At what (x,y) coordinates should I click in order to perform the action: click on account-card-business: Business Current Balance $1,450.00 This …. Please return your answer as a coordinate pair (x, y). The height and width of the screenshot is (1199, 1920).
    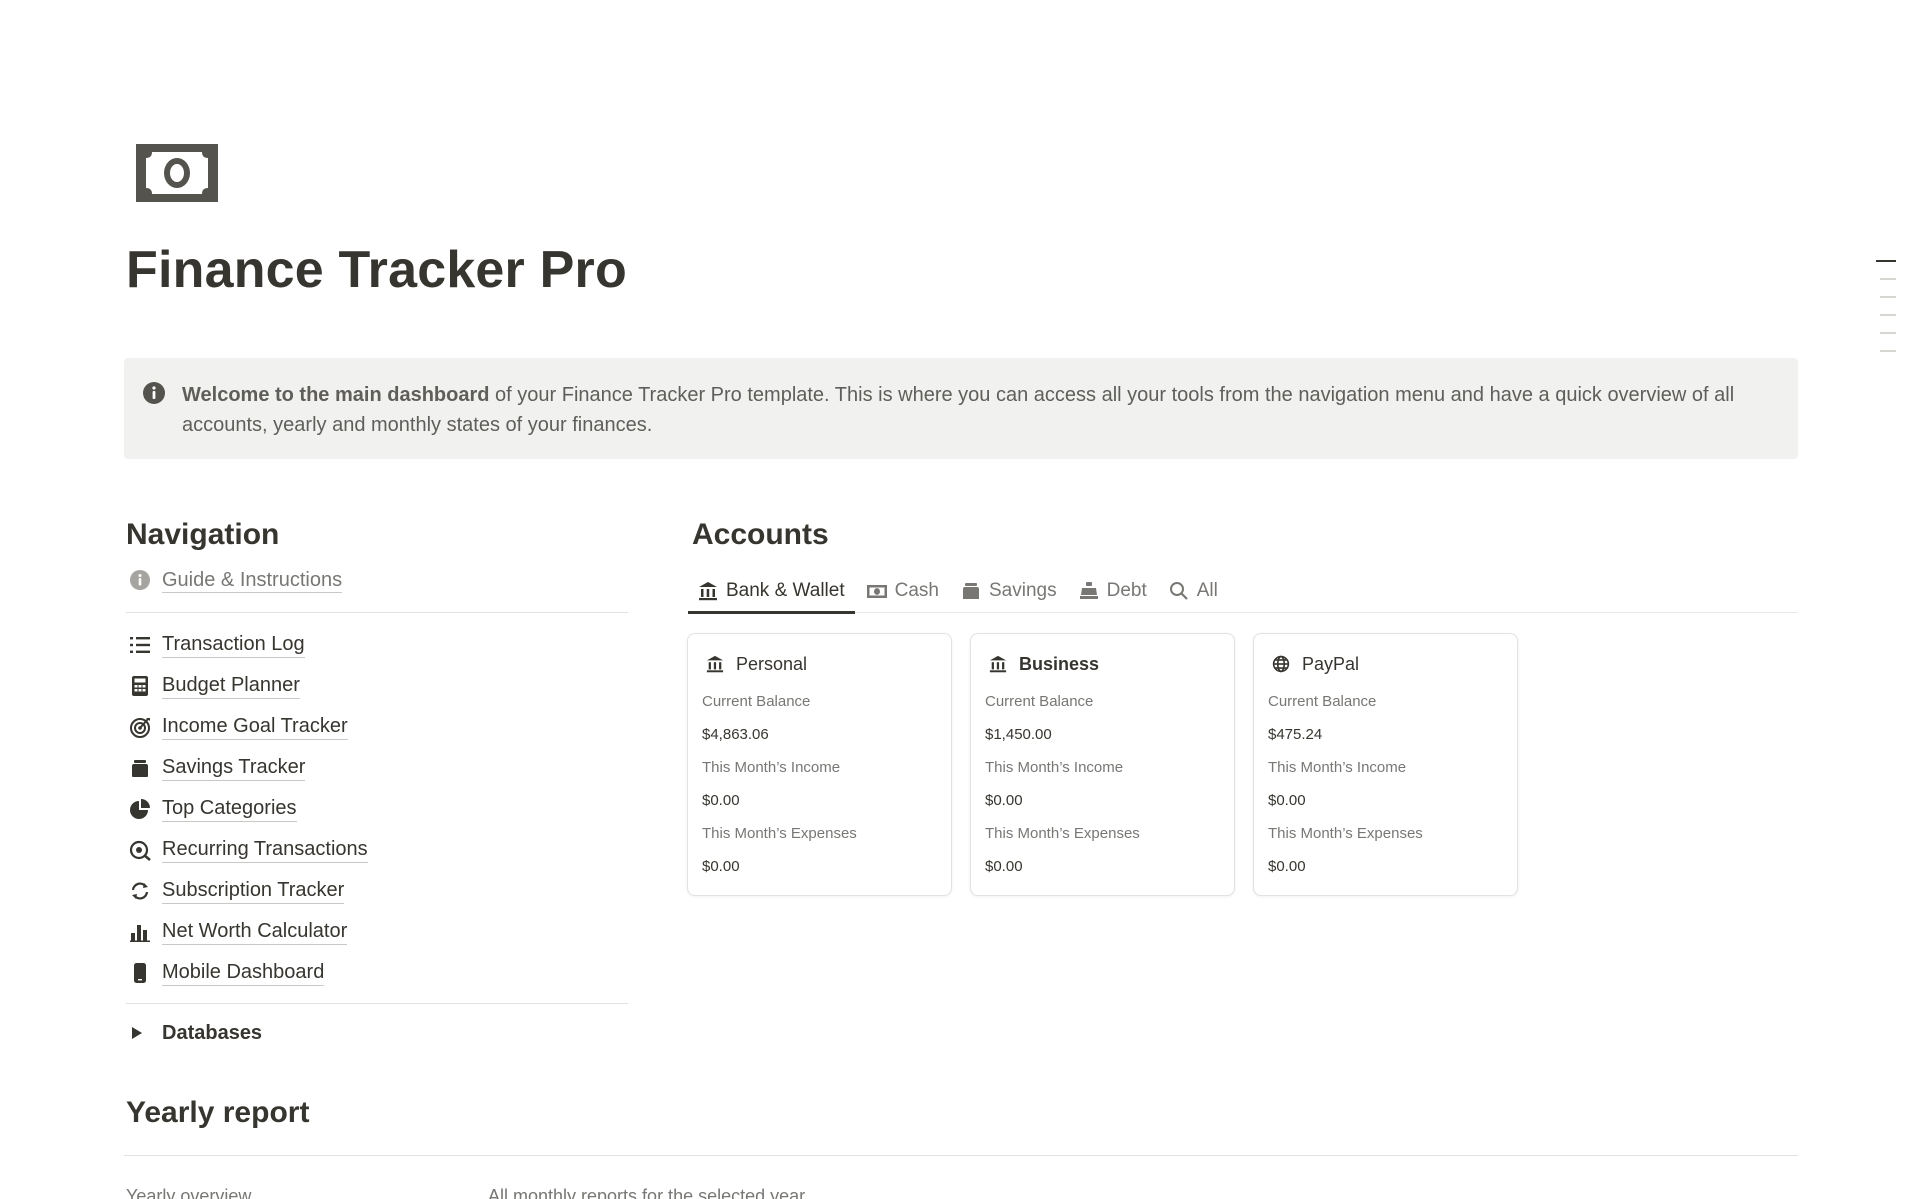
    Looking at the image, I should click on (1102, 764).